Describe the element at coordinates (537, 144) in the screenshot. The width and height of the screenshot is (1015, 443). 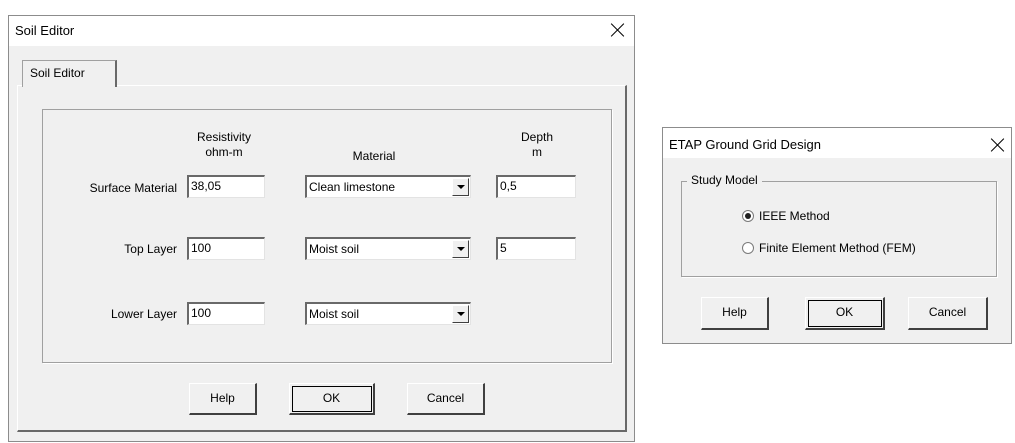
I see `depth-header: Depth m` at that location.